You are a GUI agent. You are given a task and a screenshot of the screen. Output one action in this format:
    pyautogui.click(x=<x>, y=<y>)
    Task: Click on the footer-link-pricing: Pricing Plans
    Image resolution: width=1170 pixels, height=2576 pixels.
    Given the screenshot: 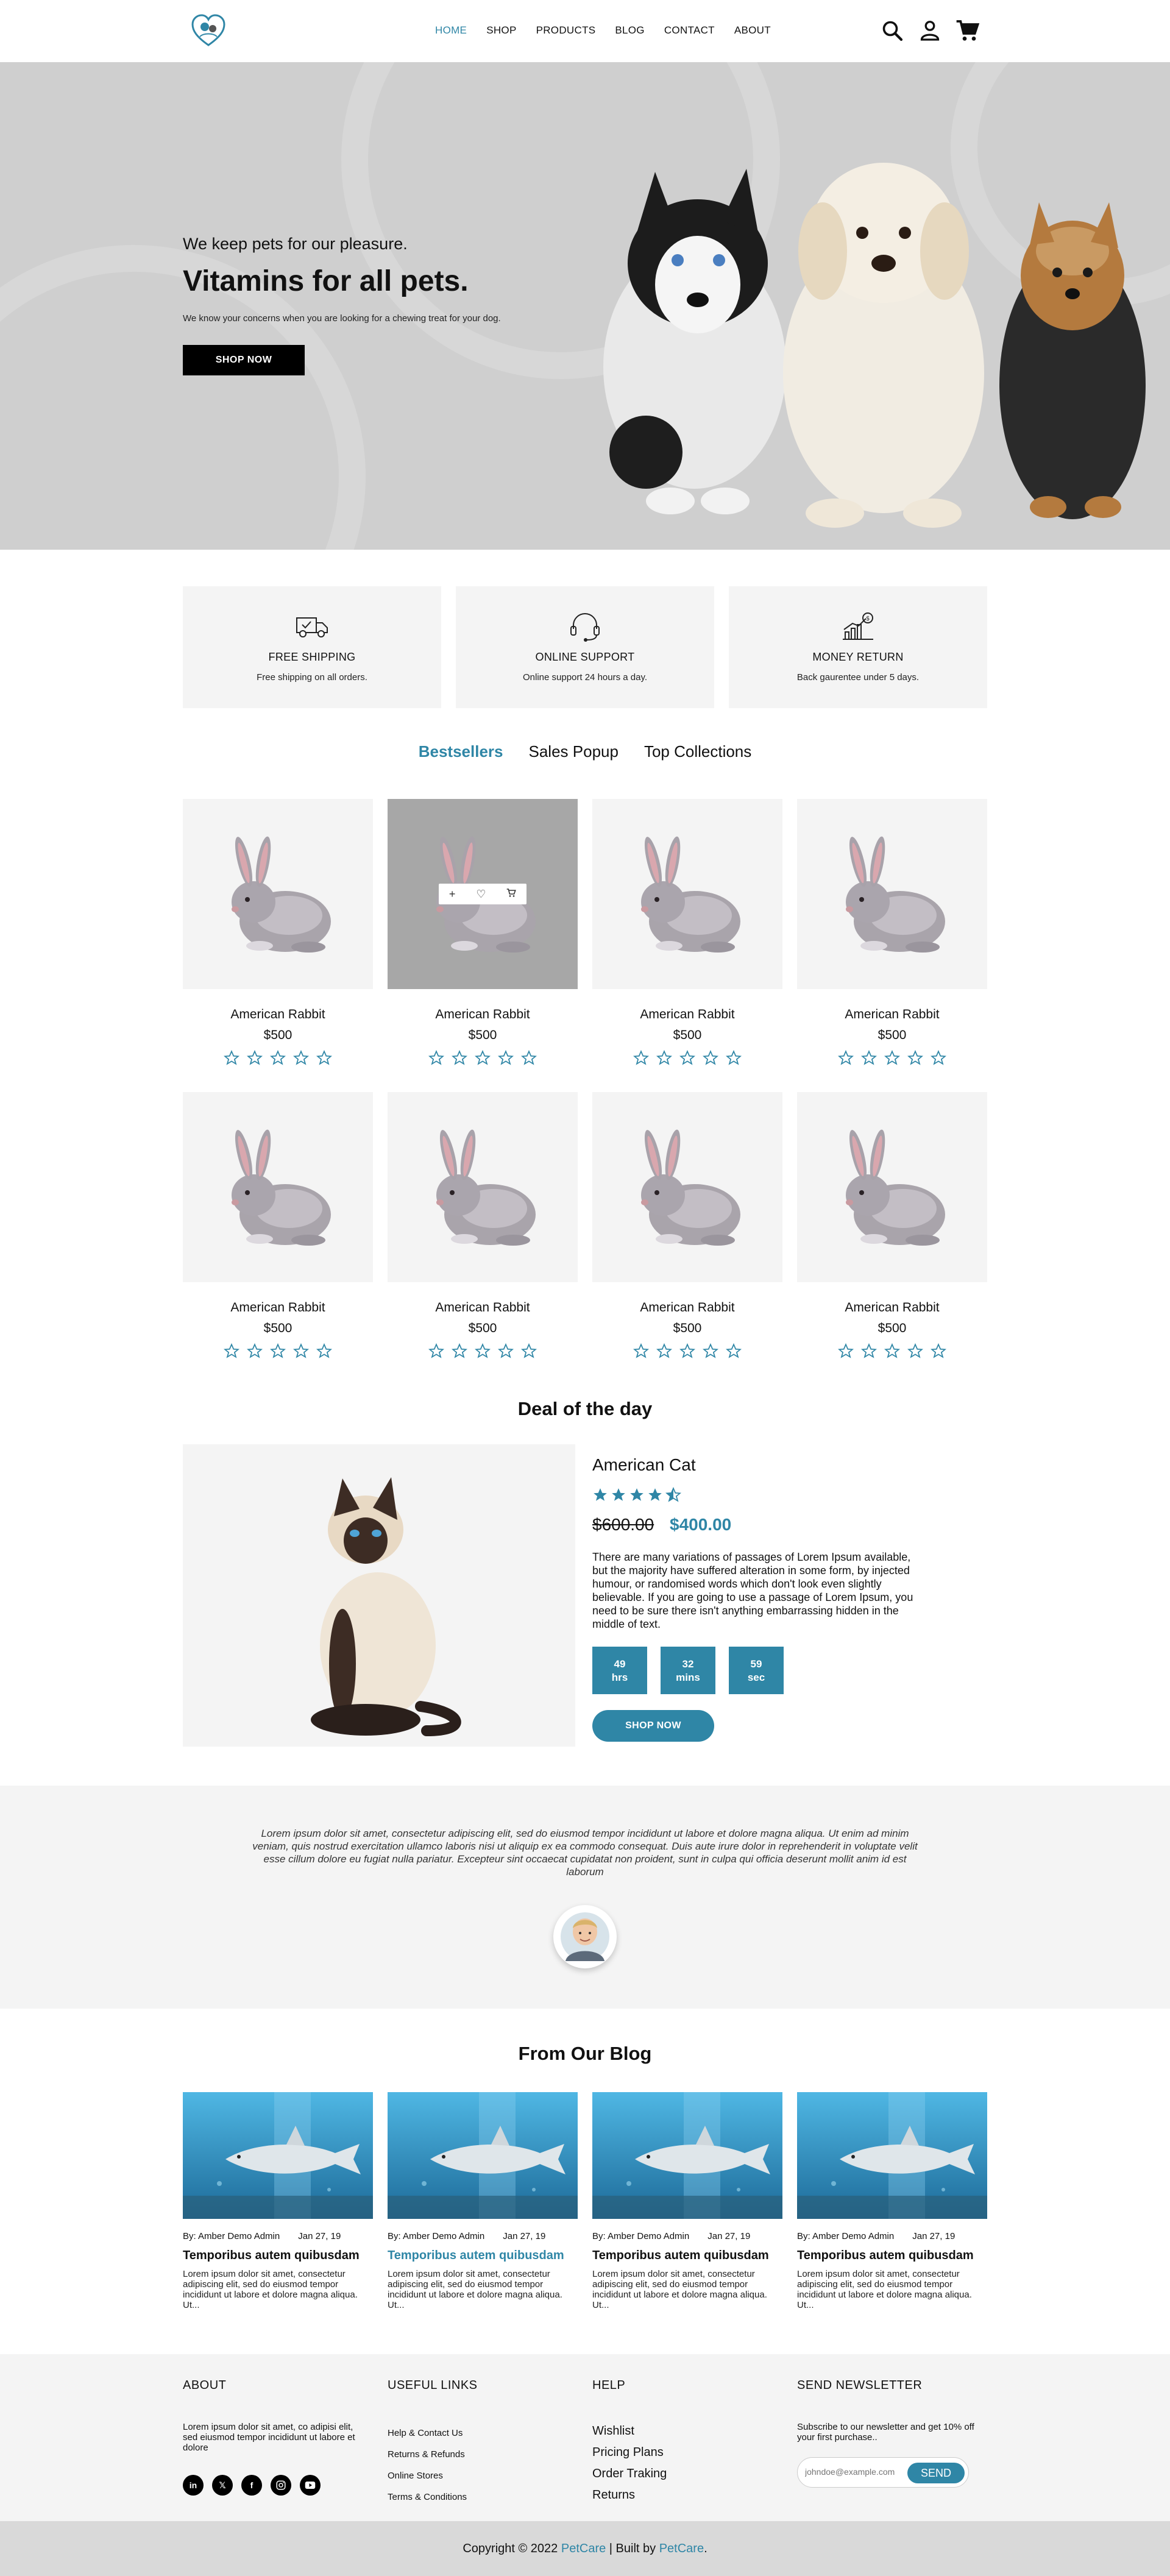 What is the action you would take?
    pyautogui.click(x=683, y=2453)
    